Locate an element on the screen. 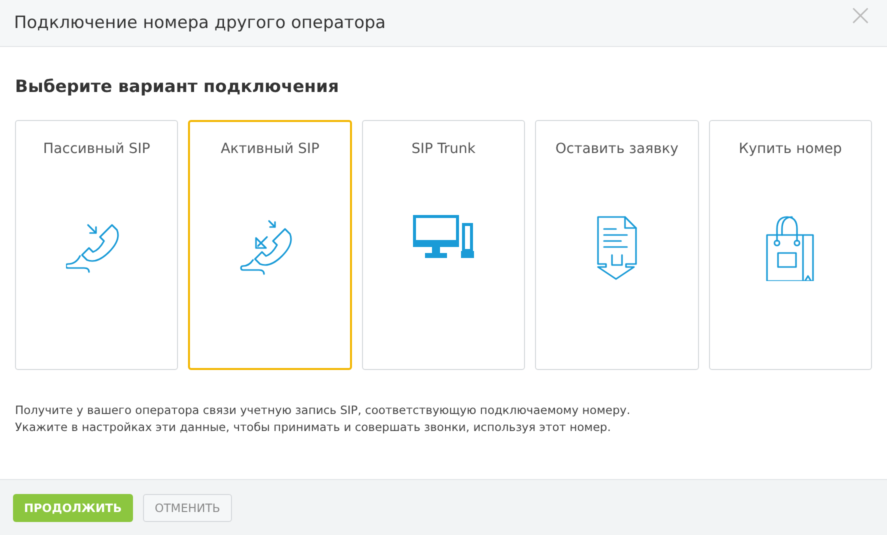 Image resolution: width=887 pixels, height=535 pixels. option-card: Оставить заявку is located at coordinates (617, 245).